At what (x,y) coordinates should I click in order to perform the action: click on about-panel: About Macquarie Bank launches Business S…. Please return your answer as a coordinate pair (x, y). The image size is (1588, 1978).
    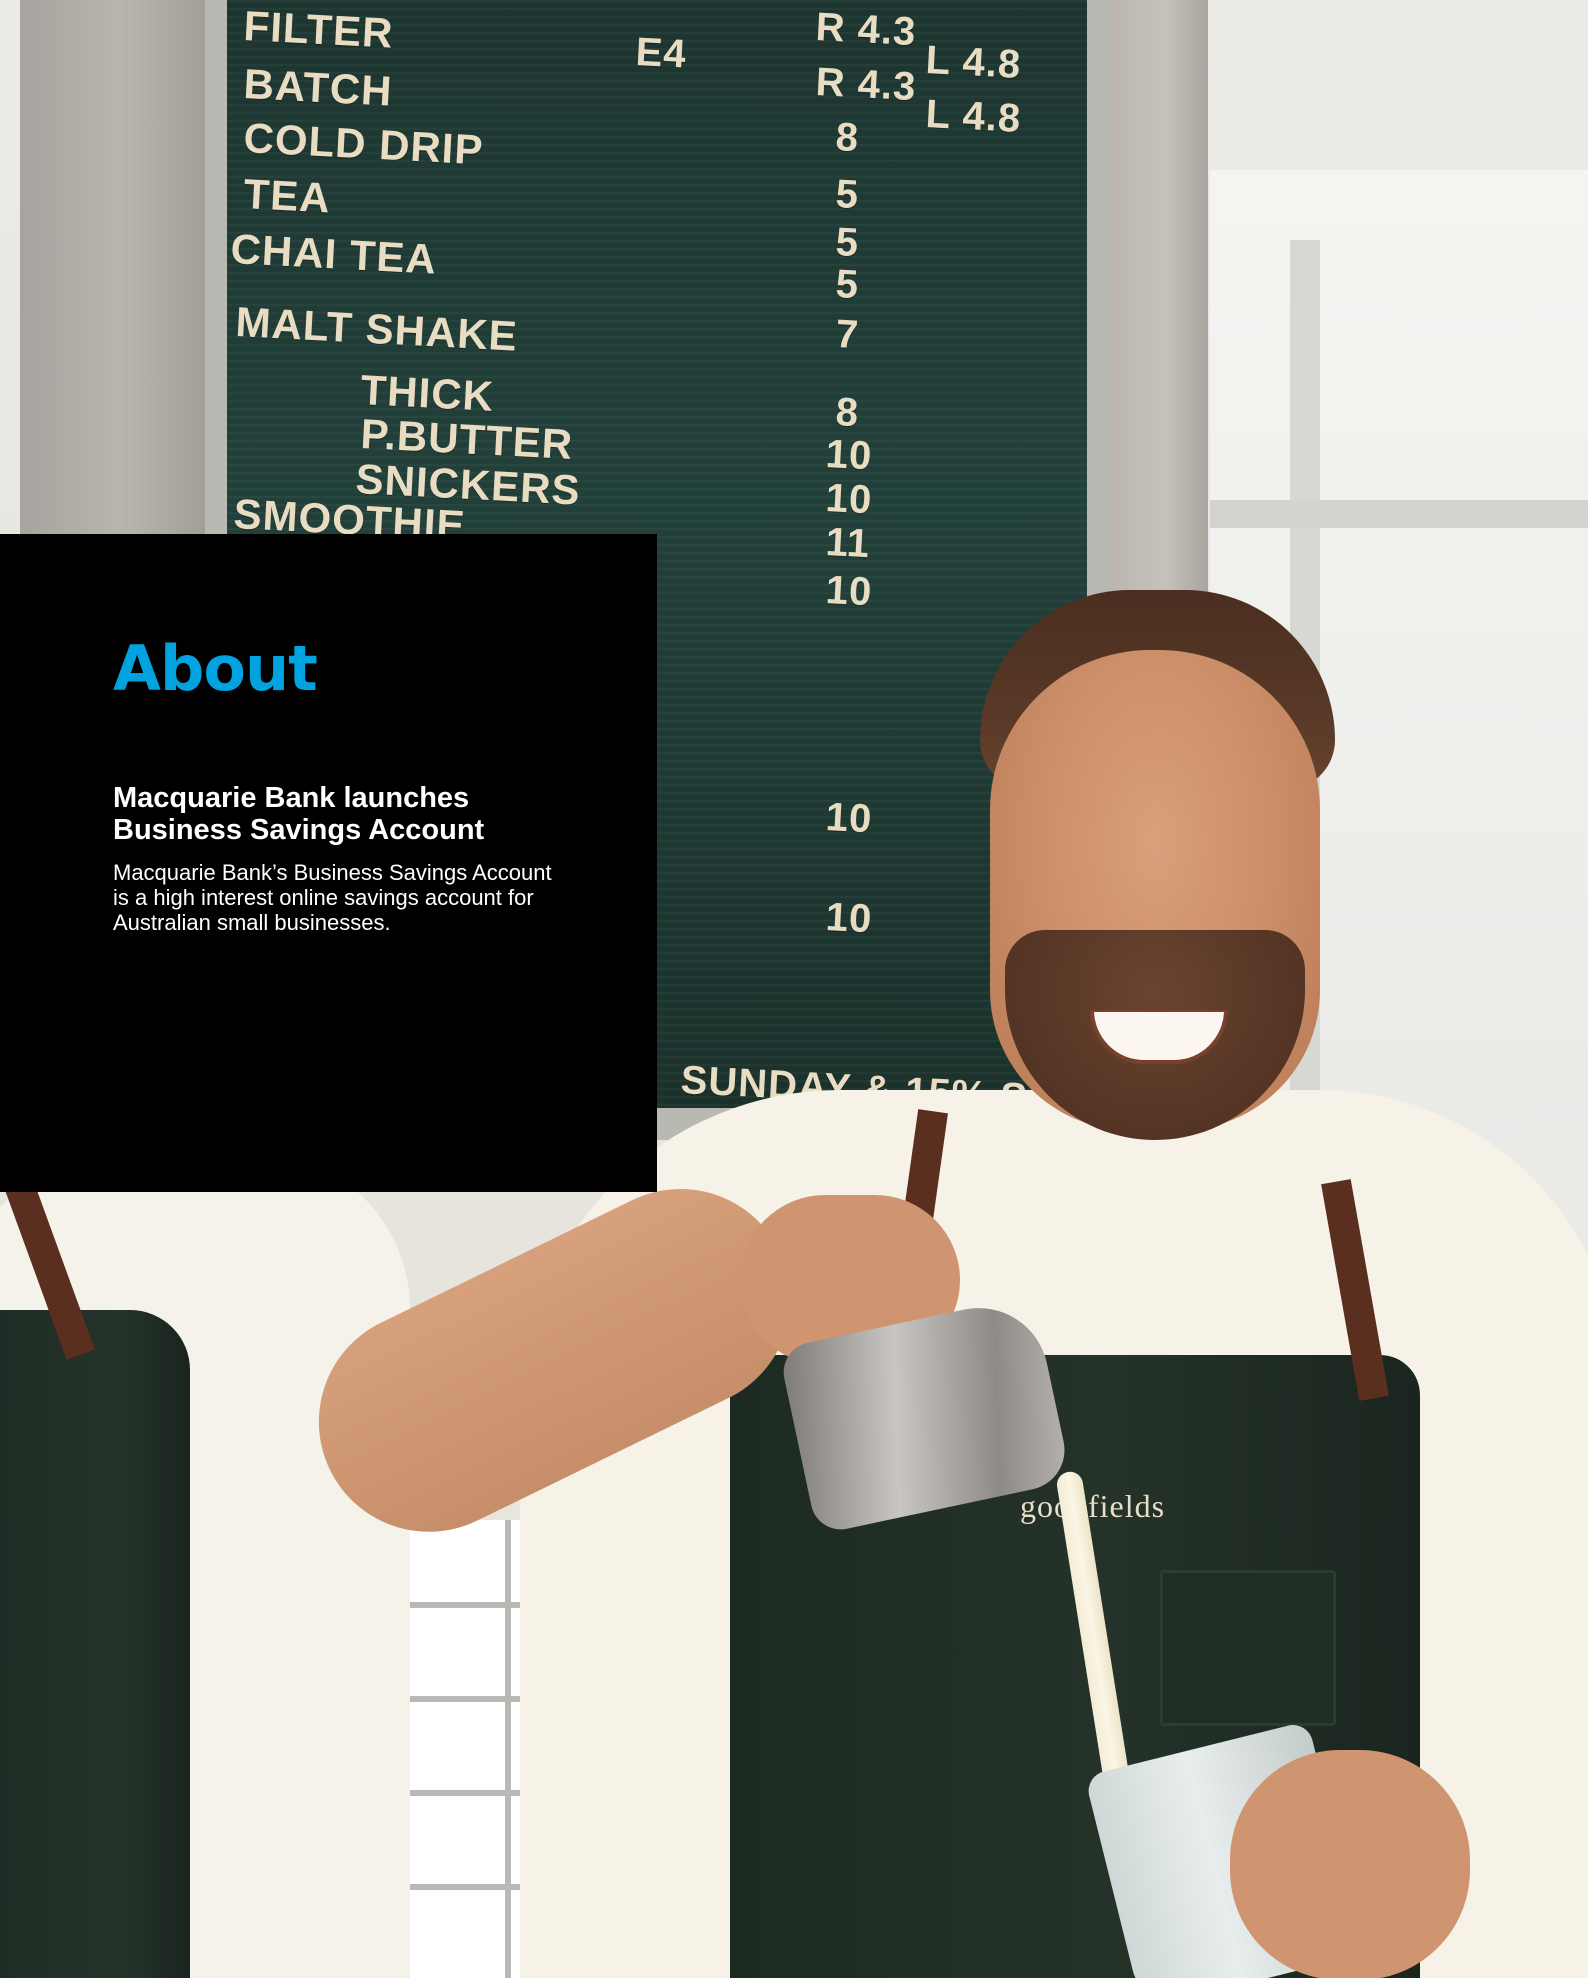
    Looking at the image, I should click on (328, 863).